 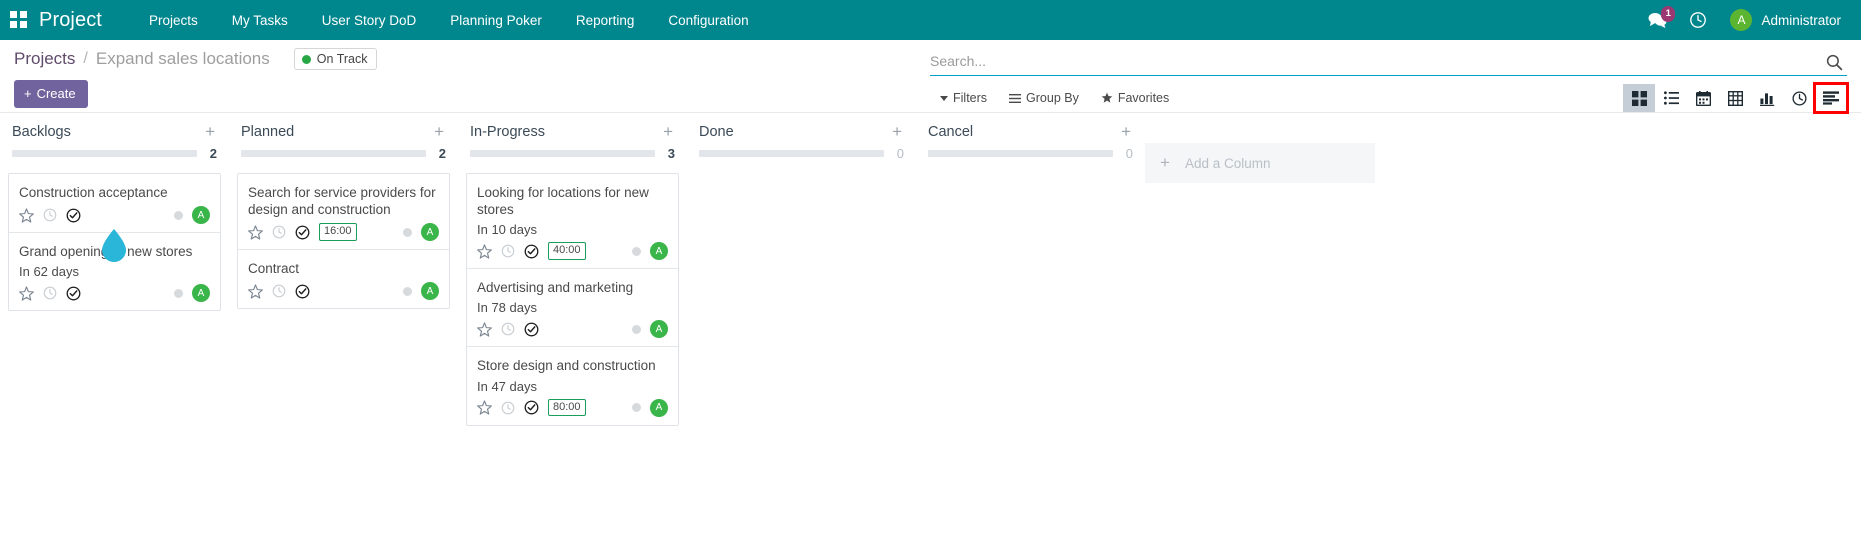 What do you see at coordinates (343, 137) in the screenshot?
I see `kanban-column-header: Planned +2` at bounding box center [343, 137].